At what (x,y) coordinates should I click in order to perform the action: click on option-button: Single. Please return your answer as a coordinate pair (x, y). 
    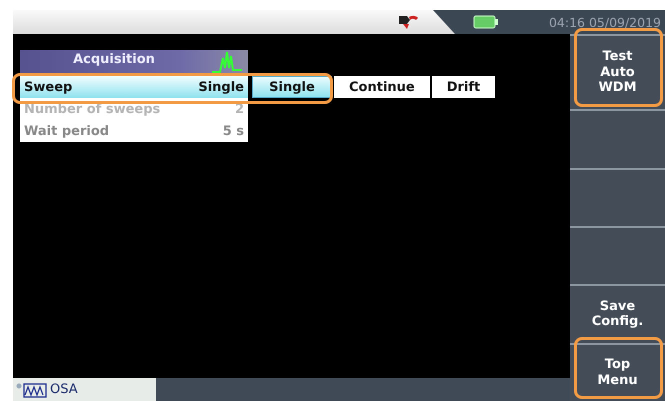
    Looking at the image, I should click on (292, 87).